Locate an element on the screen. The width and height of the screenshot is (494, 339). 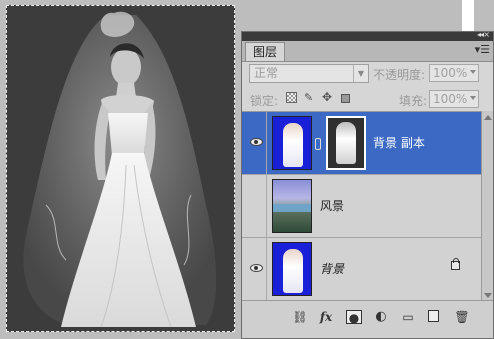
adjustment-layer-icon: ◐ is located at coordinates (381, 317).